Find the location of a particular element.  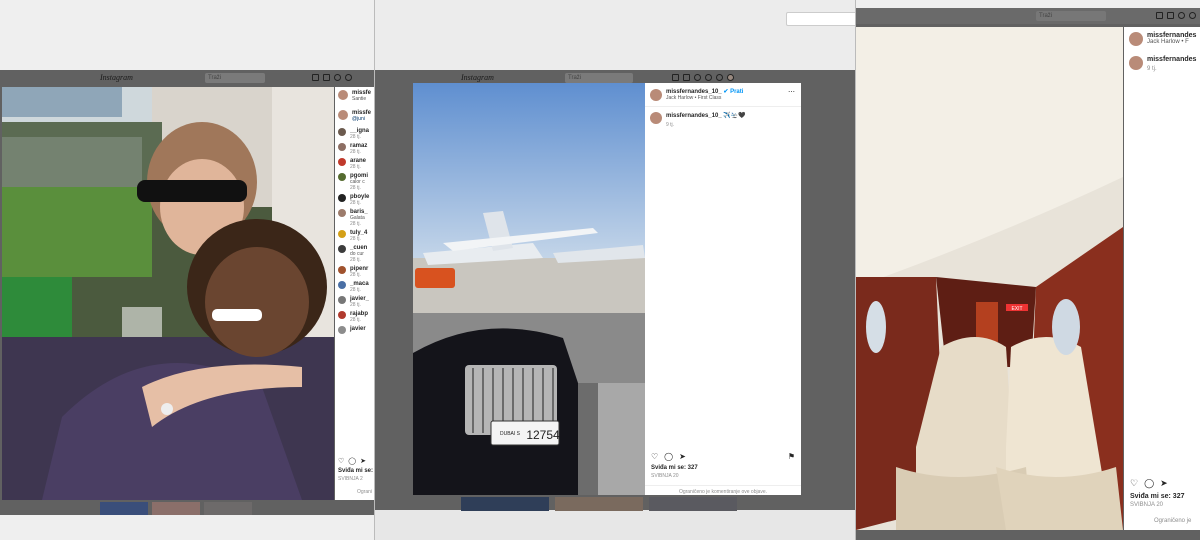

caption: missfernandes 9 tj. is located at coordinates (1162, 64).